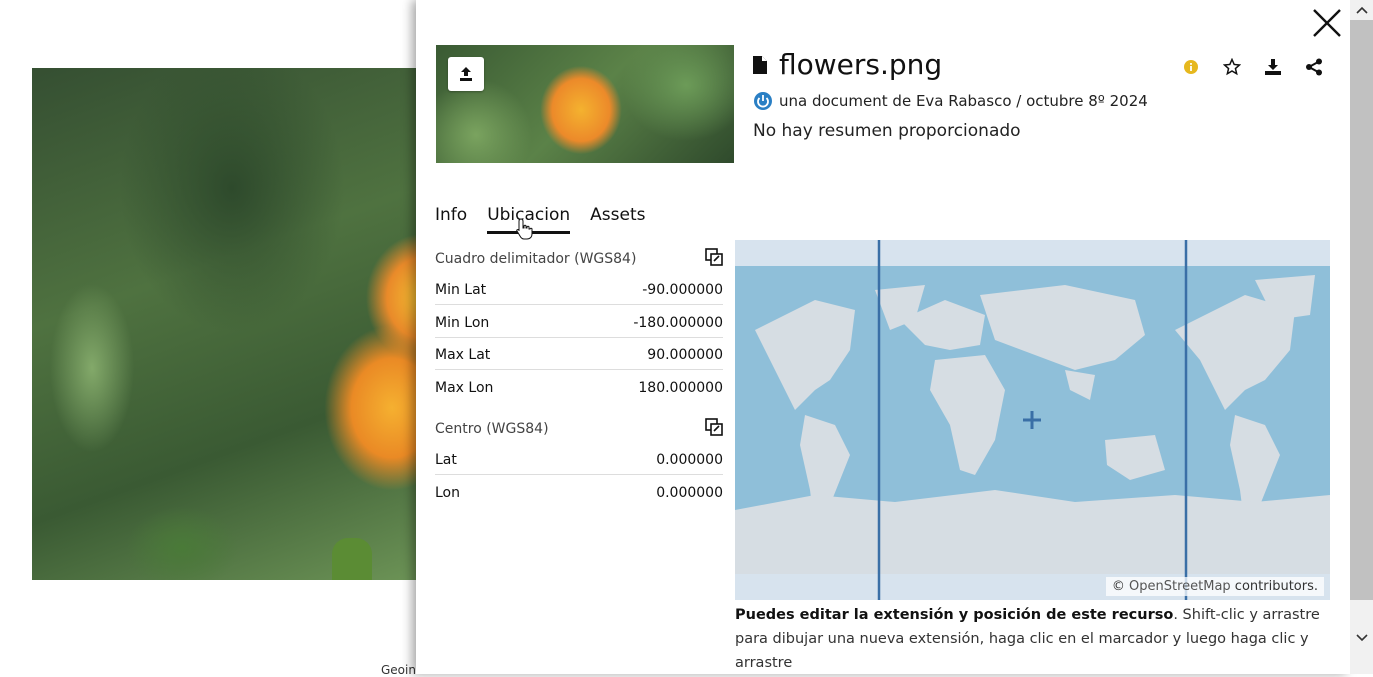 This screenshot has height=677, width=1373. What do you see at coordinates (540, 219) in the screenshot?
I see `detail-tabs: Info Ubicacion Assets` at bounding box center [540, 219].